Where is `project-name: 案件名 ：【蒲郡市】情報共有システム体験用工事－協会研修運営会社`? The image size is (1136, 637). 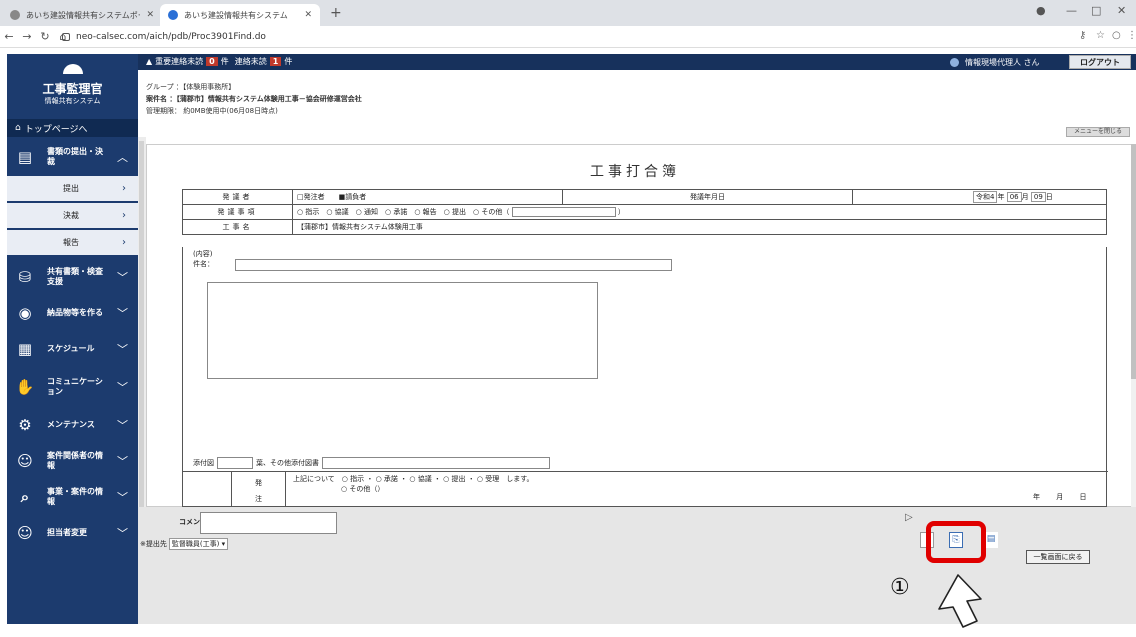
project-name: 案件名 ：【蒲郡市】情報共有システム体験用工事－協会研修運営会社 is located at coordinates (254, 99).